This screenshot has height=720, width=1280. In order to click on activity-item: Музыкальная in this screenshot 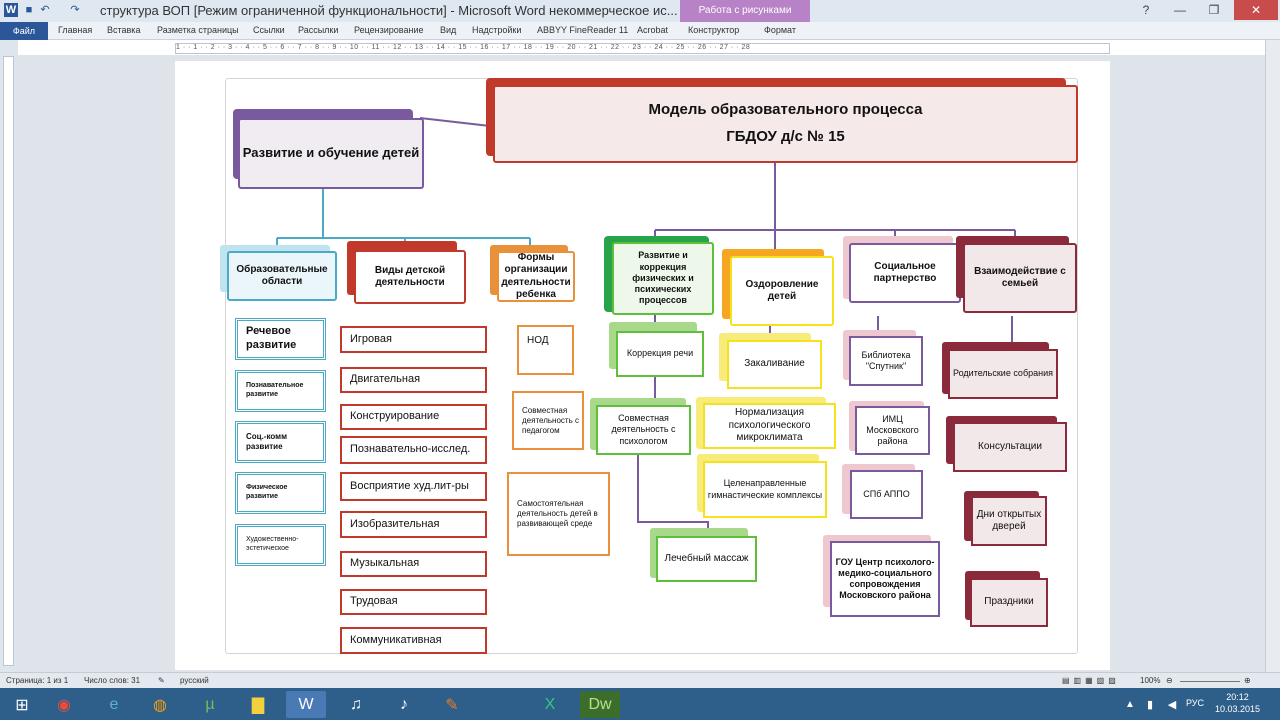, I will do `click(413, 564)`.